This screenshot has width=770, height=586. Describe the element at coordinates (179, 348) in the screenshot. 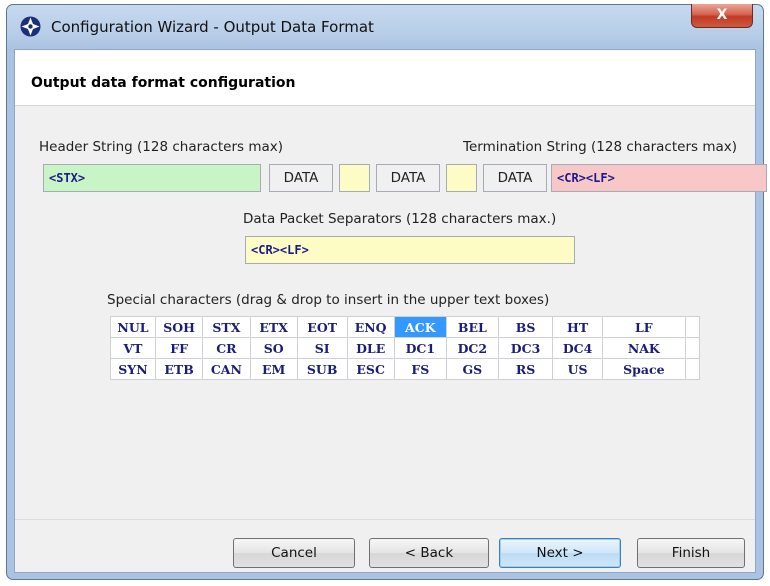

I see `special-char-ff: FF` at that location.